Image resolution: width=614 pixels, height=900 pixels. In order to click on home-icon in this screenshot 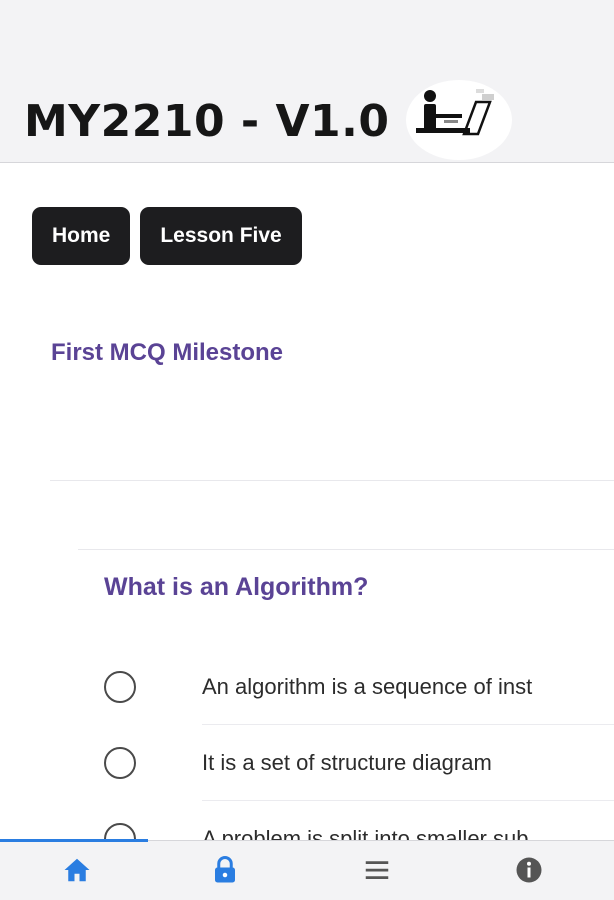, I will do `click(76, 870)`.